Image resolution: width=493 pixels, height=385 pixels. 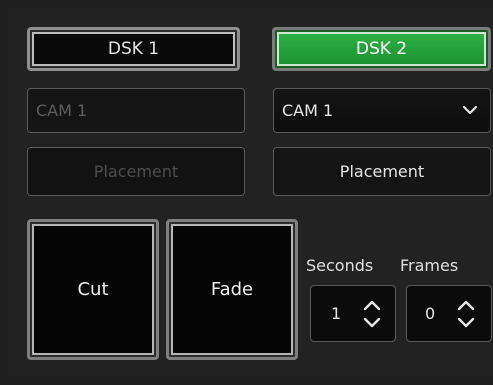 I want to click on fade-button: Fade, so click(x=232, y=289).